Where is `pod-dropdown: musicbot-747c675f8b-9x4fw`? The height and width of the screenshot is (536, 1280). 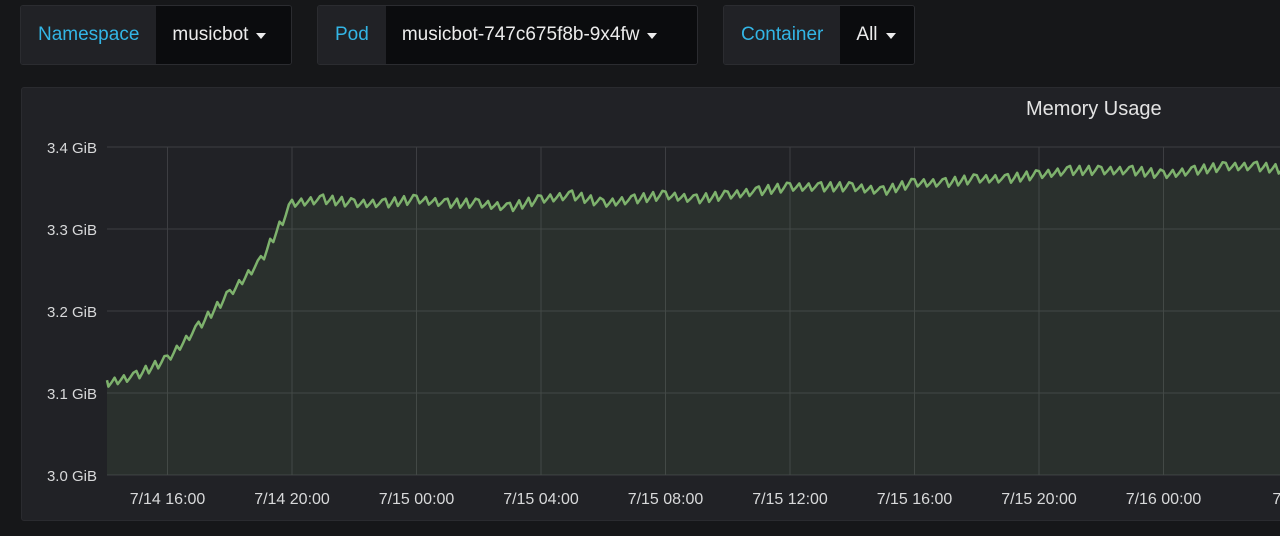 pod-dropdown: musicbot-747c675f8b-9x4fw is located at coordinates (541, 35).